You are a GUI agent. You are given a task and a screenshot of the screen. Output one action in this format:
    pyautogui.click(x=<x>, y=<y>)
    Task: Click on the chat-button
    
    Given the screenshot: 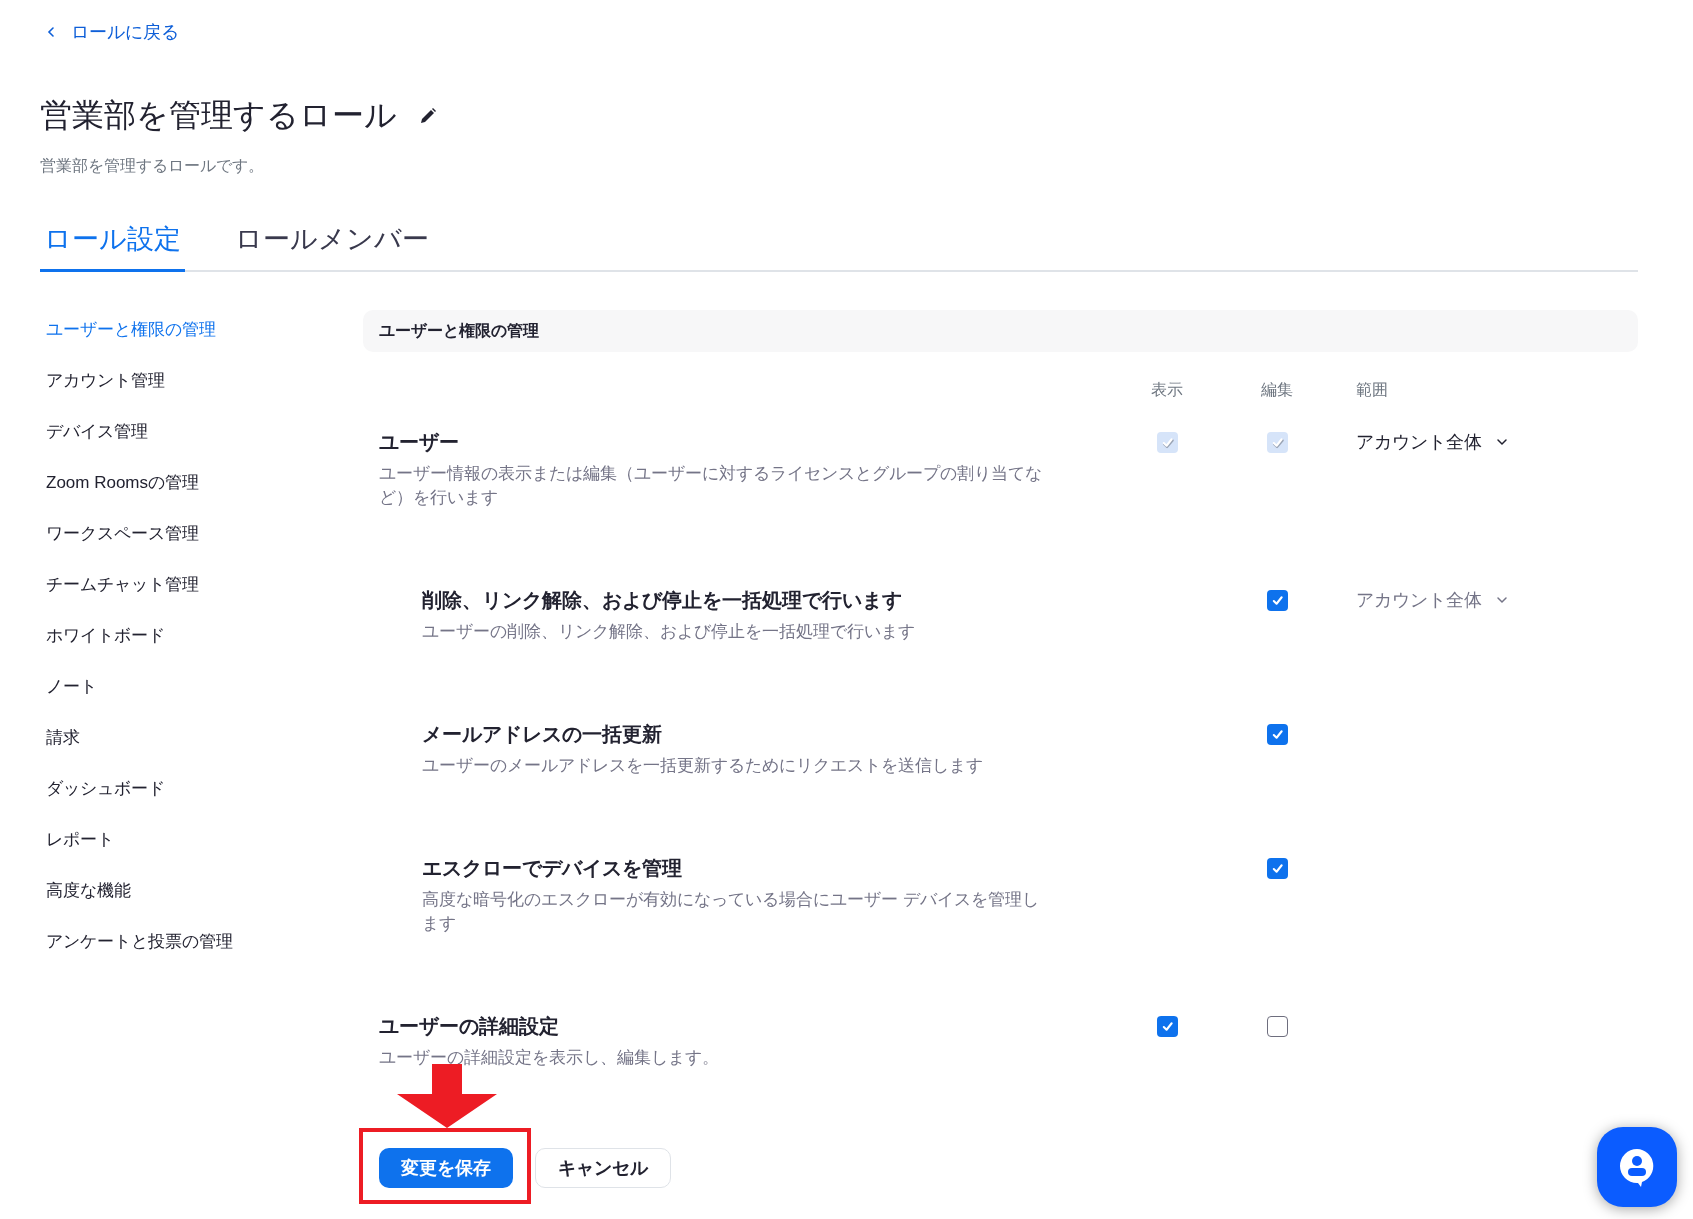 What is the action you would take?
    pyautogui.click(x=1637, y=1167)
    